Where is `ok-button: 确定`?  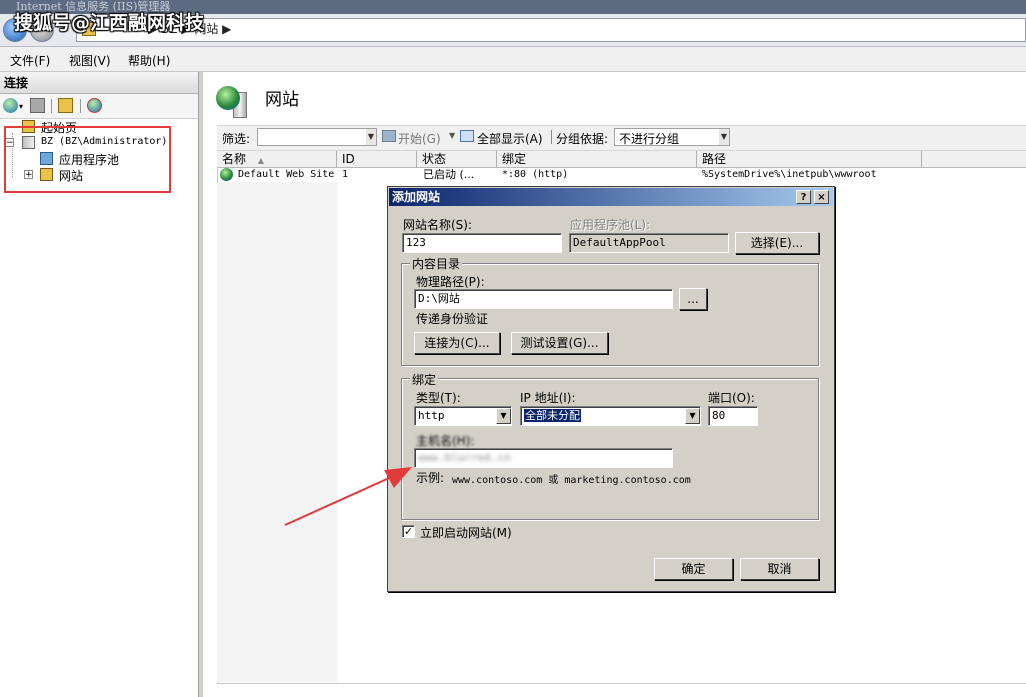 ok-button: 确定 is located at coordinates (693, 569).